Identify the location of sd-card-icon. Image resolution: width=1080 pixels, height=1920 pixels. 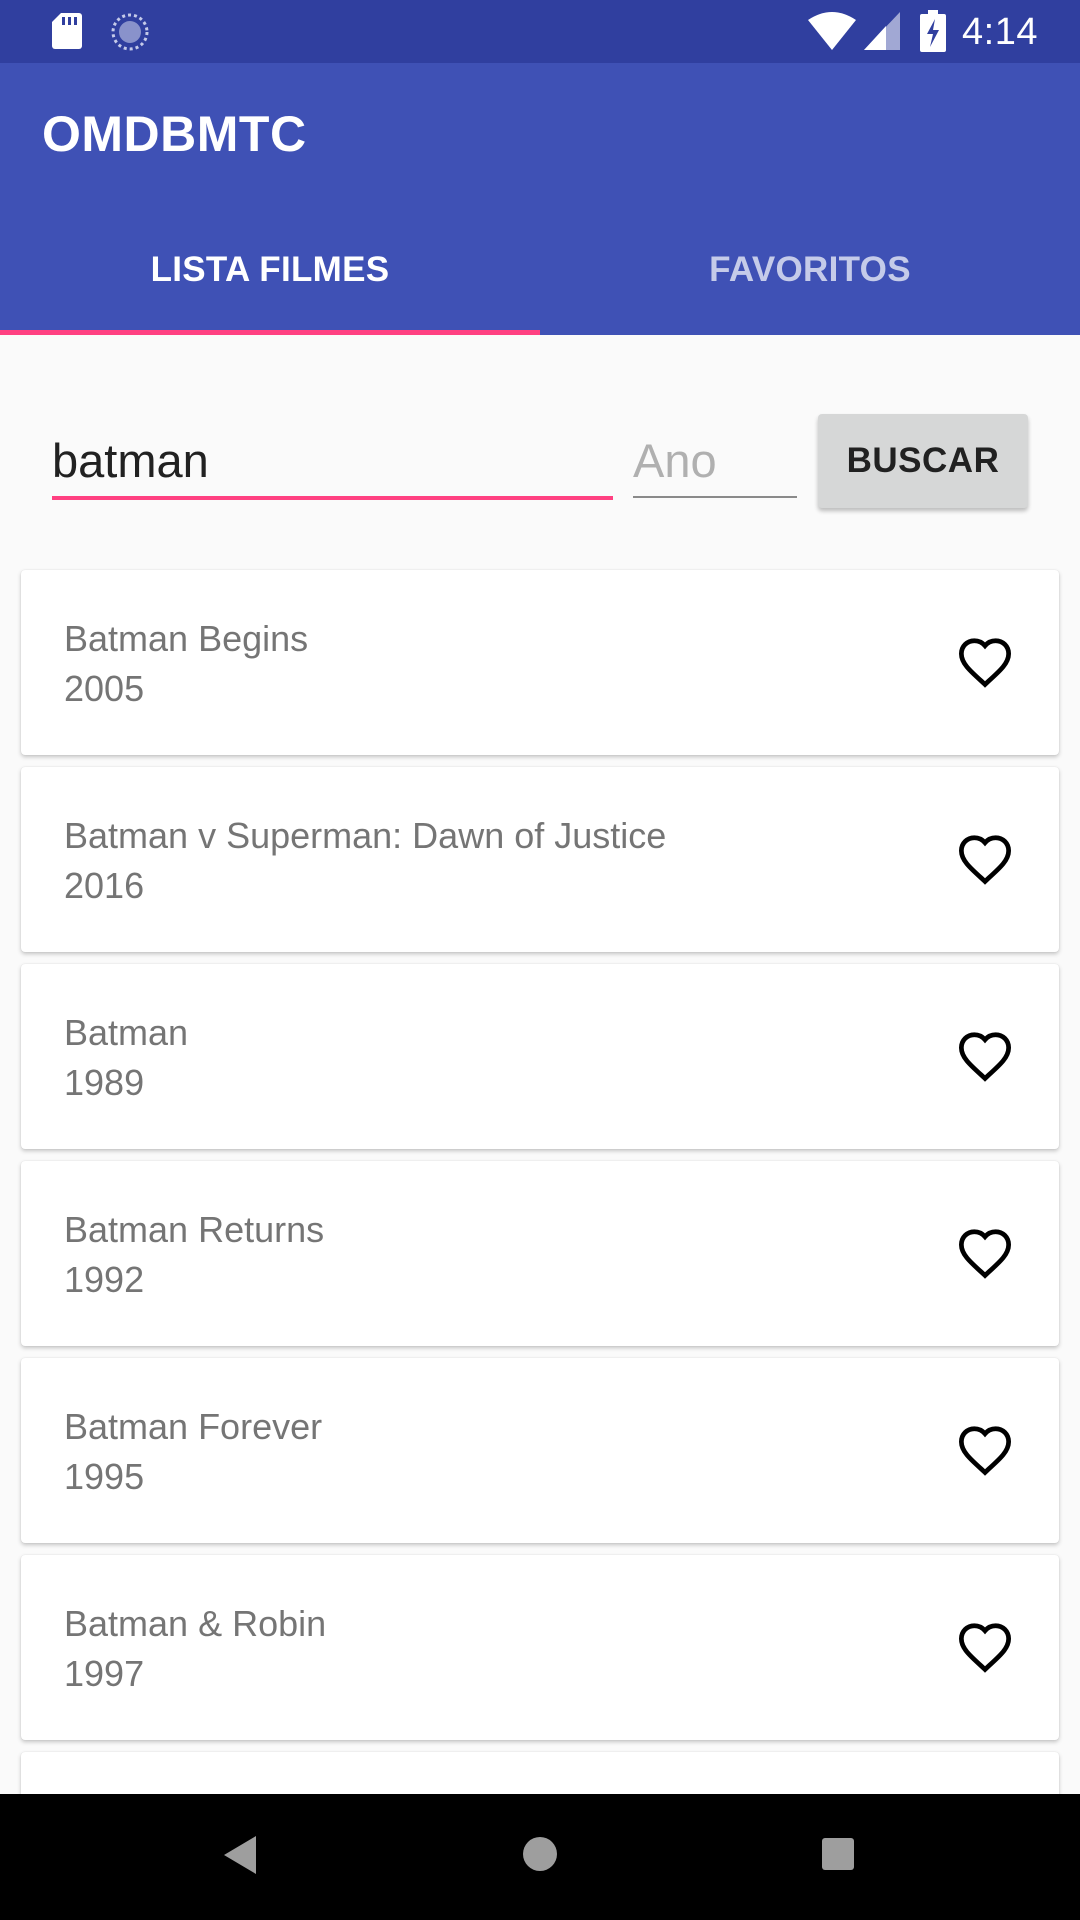
(67, 31).